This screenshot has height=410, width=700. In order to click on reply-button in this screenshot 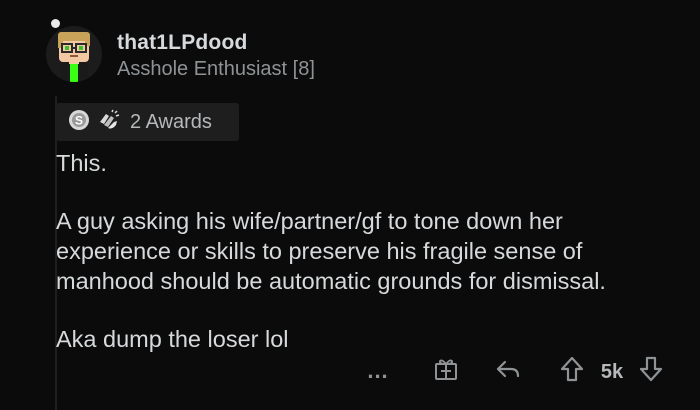, I will do `click(508, 371)`.